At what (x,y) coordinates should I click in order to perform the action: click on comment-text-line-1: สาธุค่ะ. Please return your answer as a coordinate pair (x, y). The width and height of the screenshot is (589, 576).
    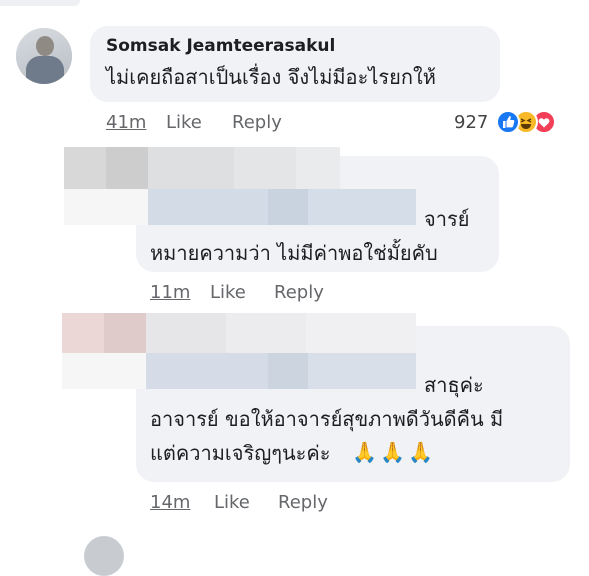
    Looking at the image, I should click on (454, 385).